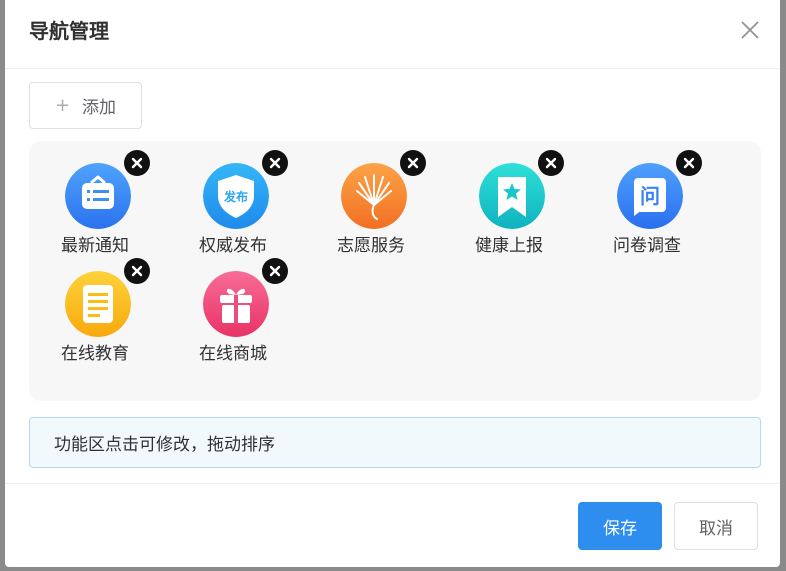  What do you see at coordinates (95, 354) in the screenshot?
I see `nav-item-label: 在线教育` at bounding box center [95, 354].